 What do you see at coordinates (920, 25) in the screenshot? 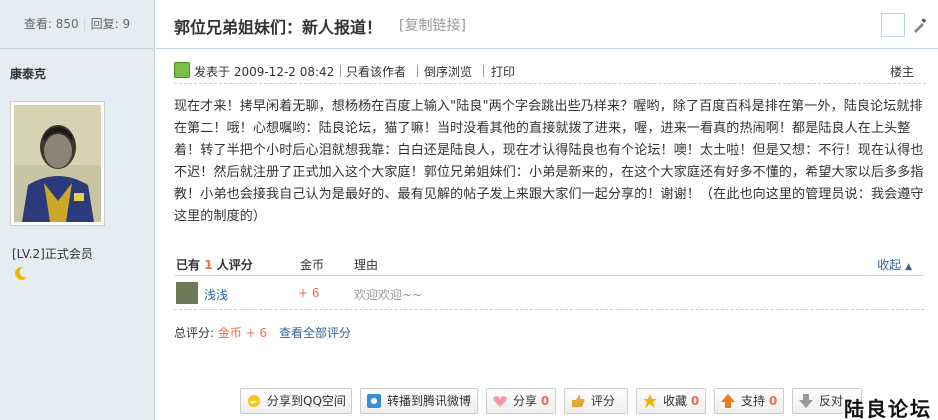
I see `edit-icon` at bounding box center [920, 25].